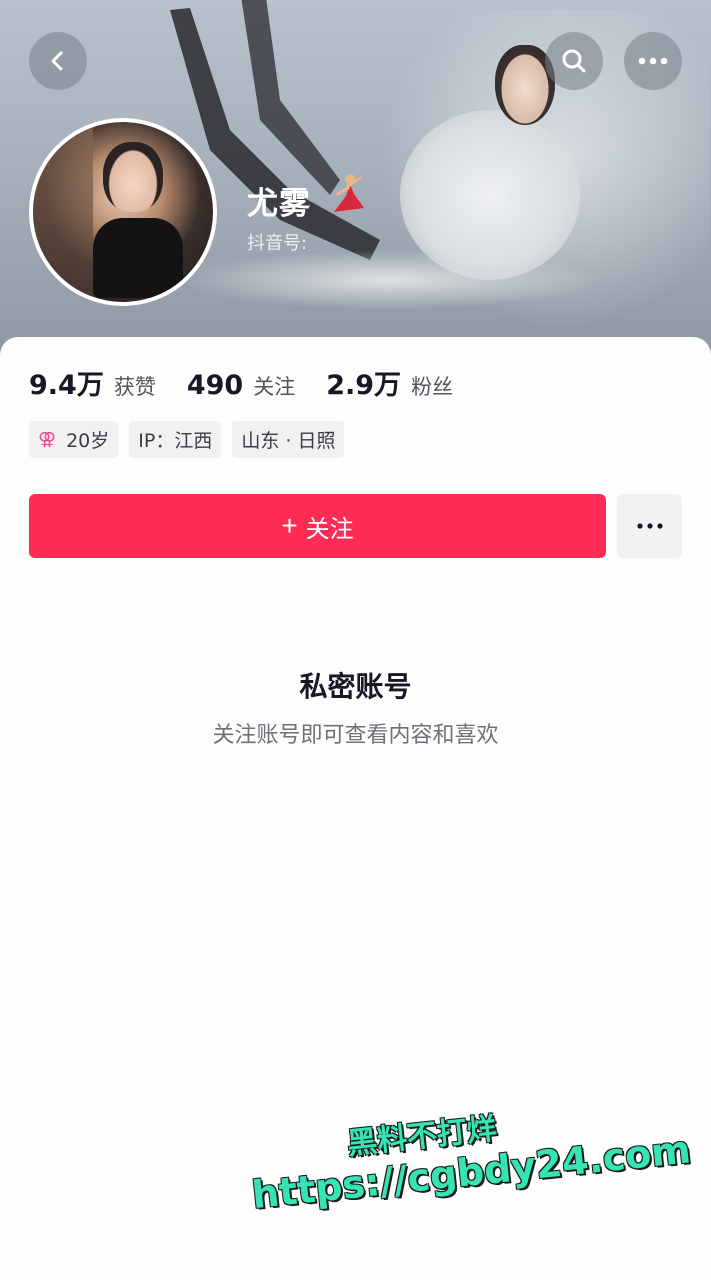  I want to click on follow-label: 关注, so click(329, 529).